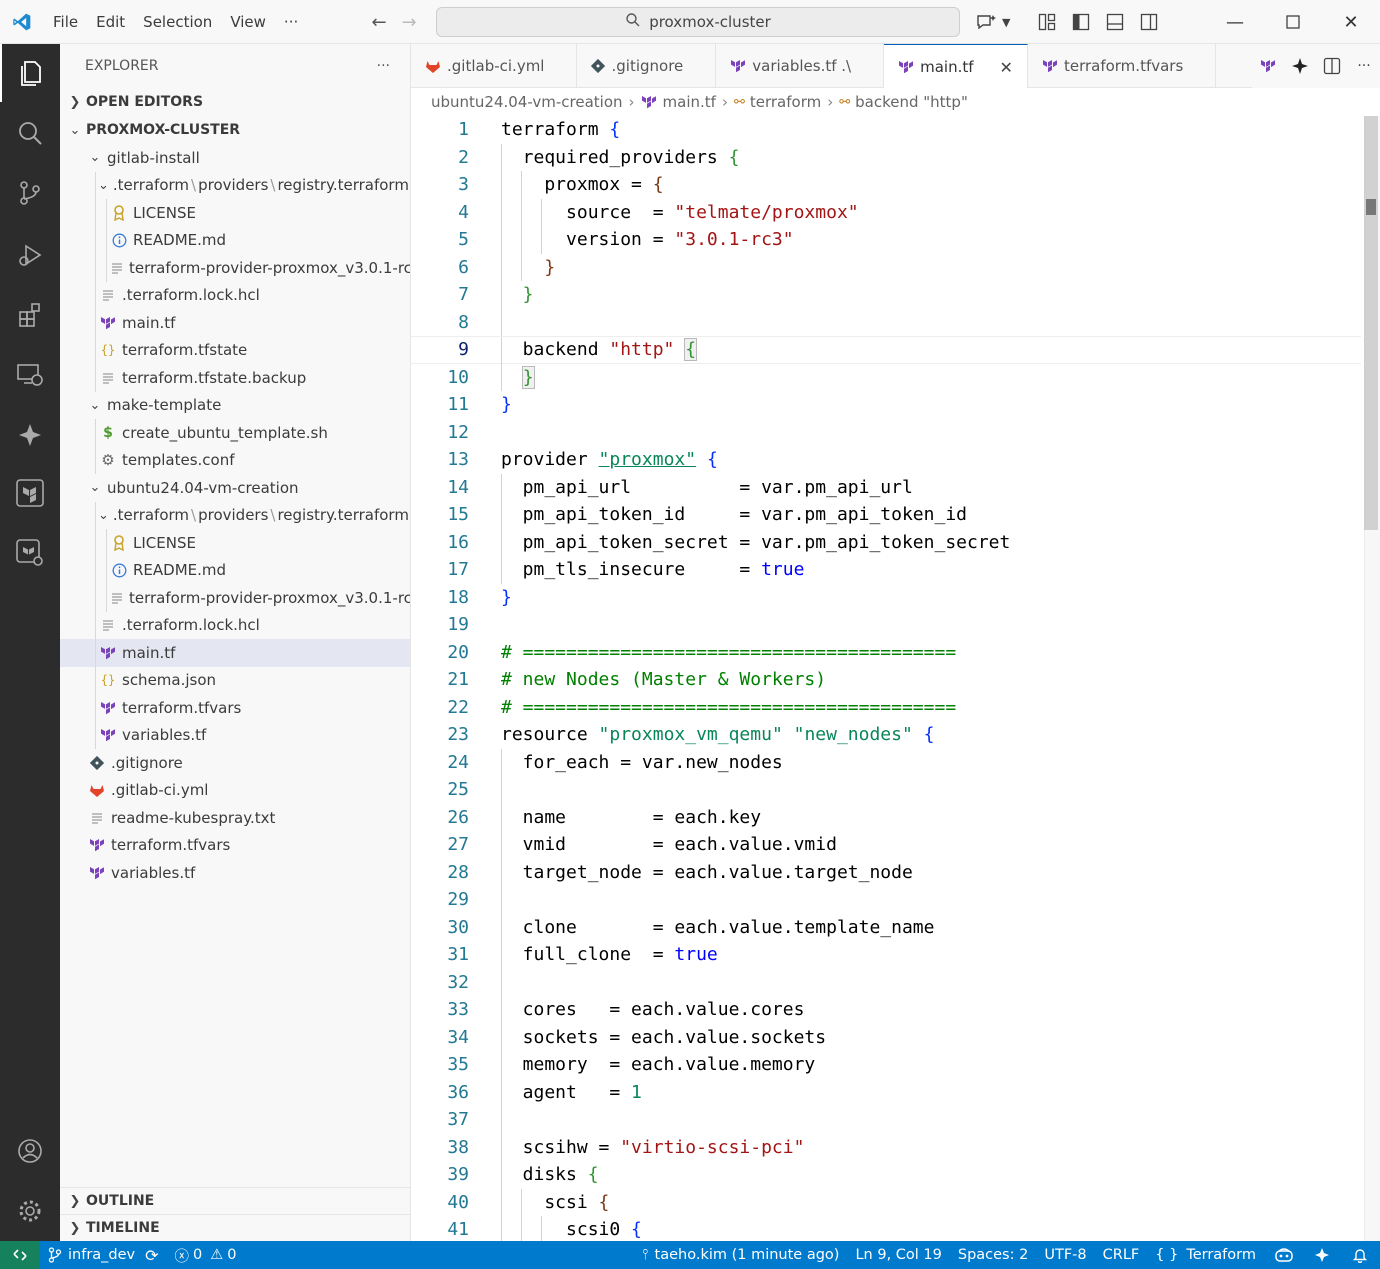  Describe the element at coordinates (678, 102) in the screenshot. I see `breadcrumb-file: main.tf` at that location.